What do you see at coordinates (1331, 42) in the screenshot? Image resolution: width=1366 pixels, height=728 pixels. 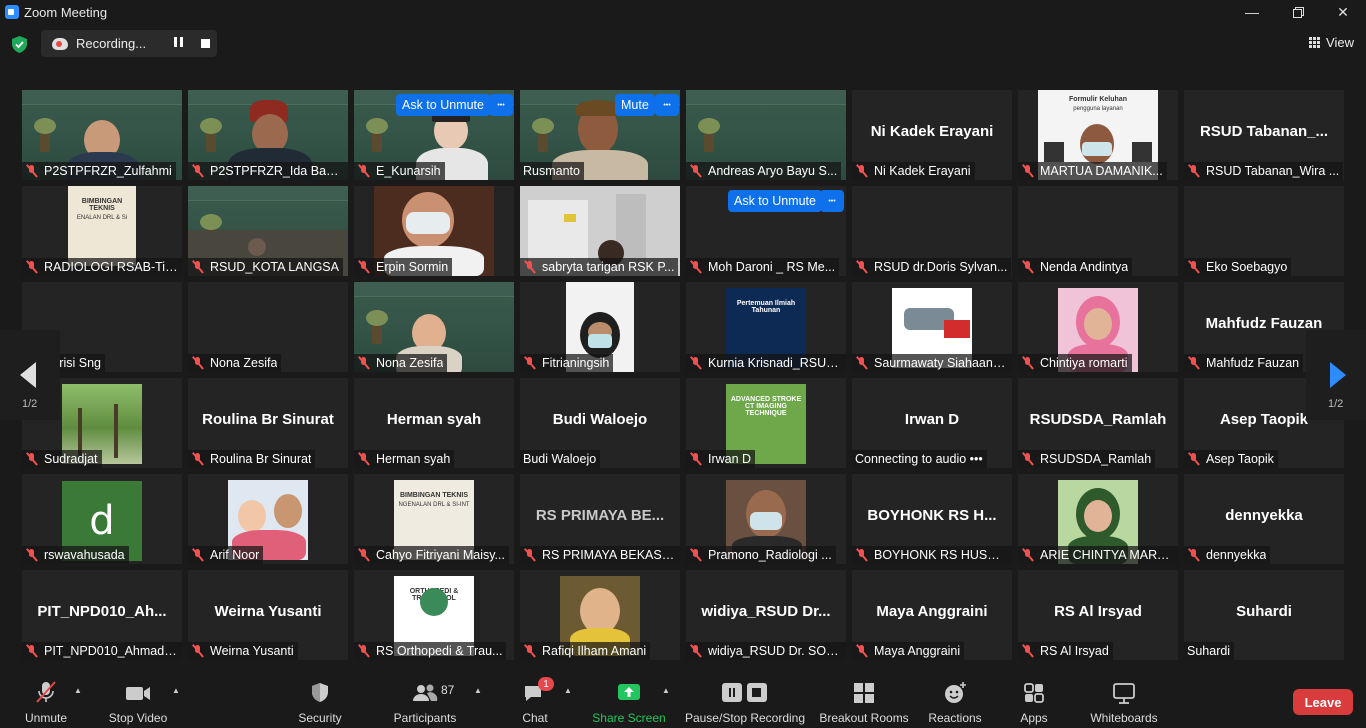 I see `view-button: View` at bounding box center [1331, 42].